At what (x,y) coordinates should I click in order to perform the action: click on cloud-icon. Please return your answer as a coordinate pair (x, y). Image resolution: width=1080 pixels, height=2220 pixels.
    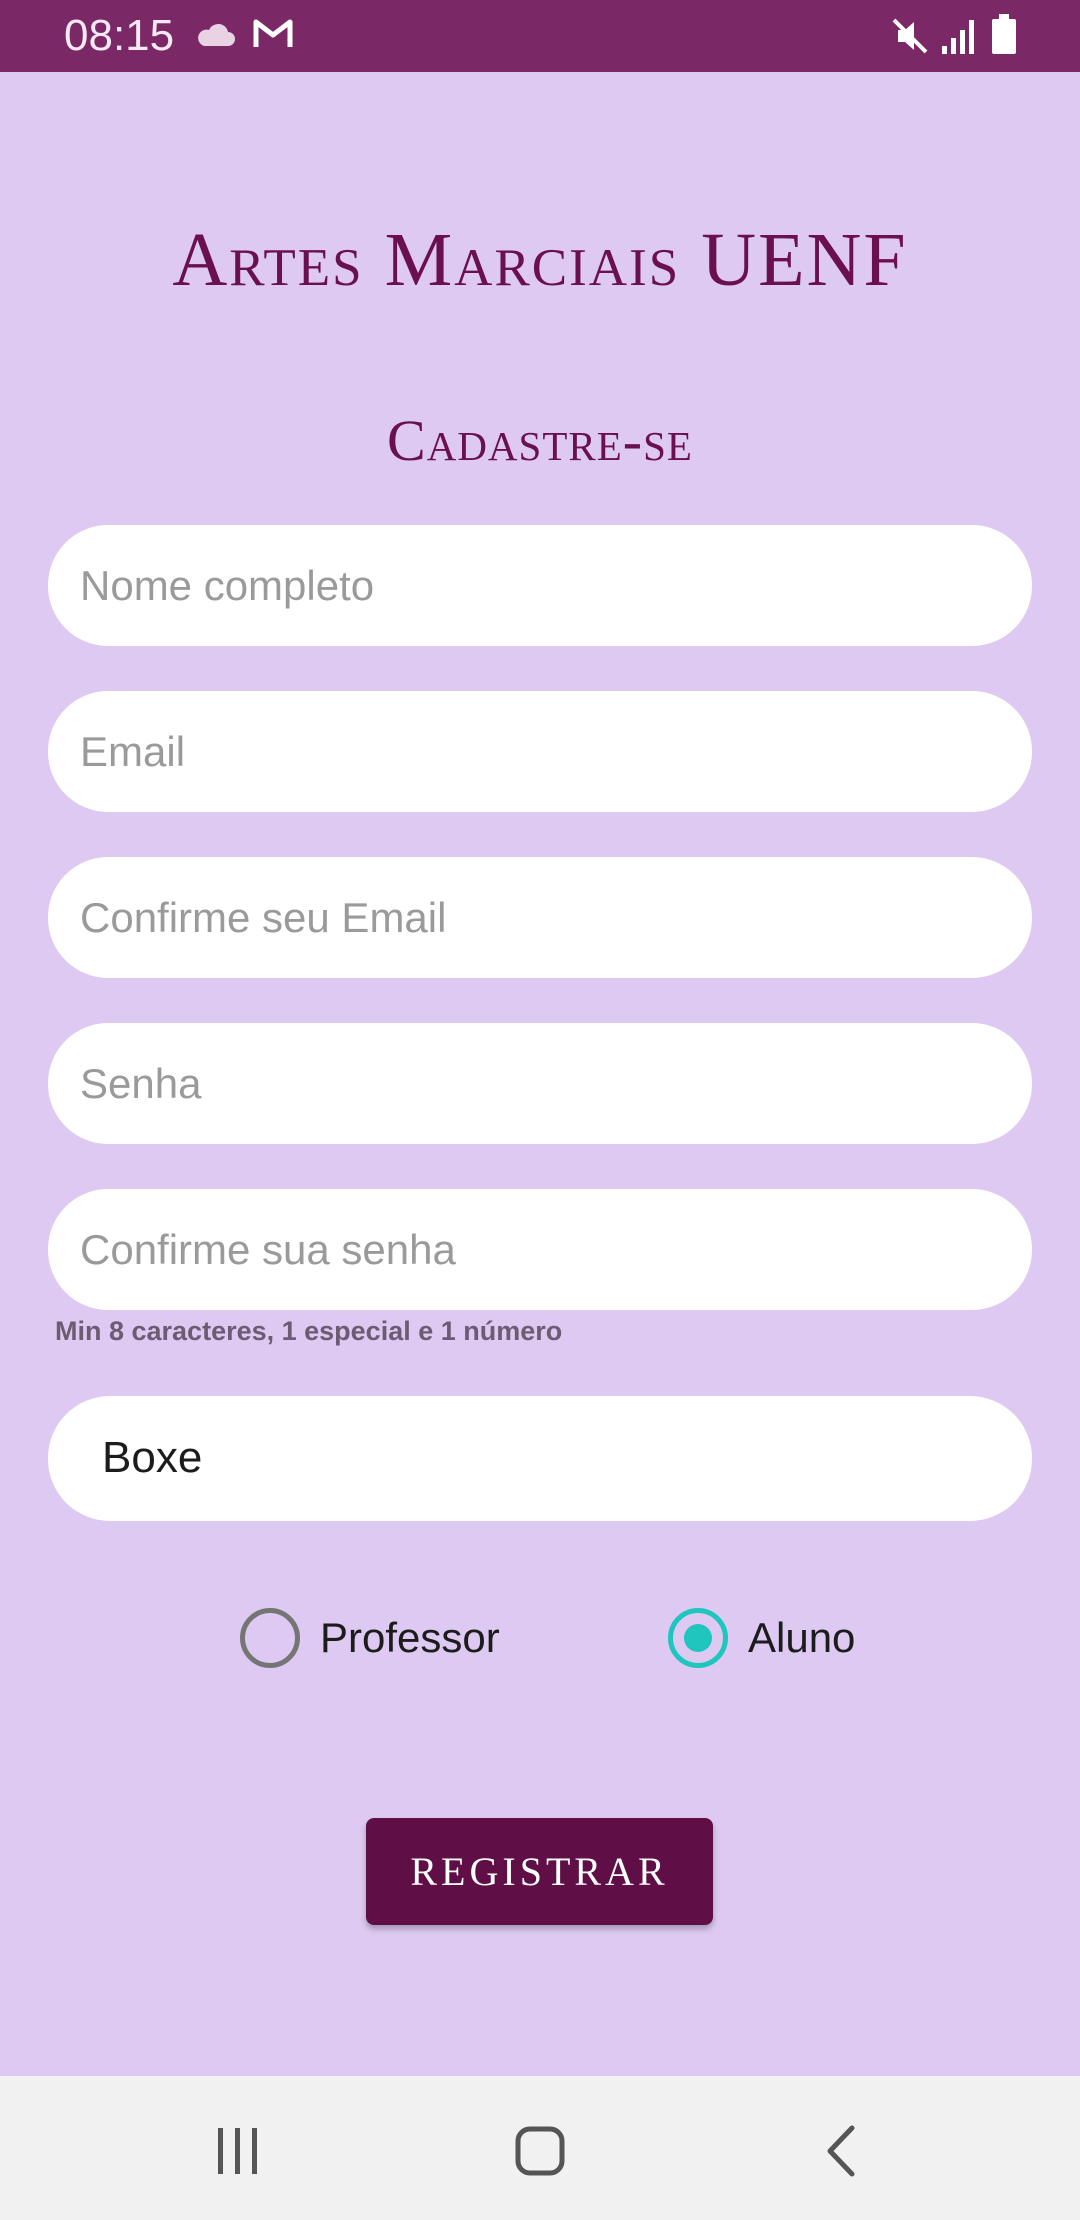
    Looking at the image, I should click on (215, 37).